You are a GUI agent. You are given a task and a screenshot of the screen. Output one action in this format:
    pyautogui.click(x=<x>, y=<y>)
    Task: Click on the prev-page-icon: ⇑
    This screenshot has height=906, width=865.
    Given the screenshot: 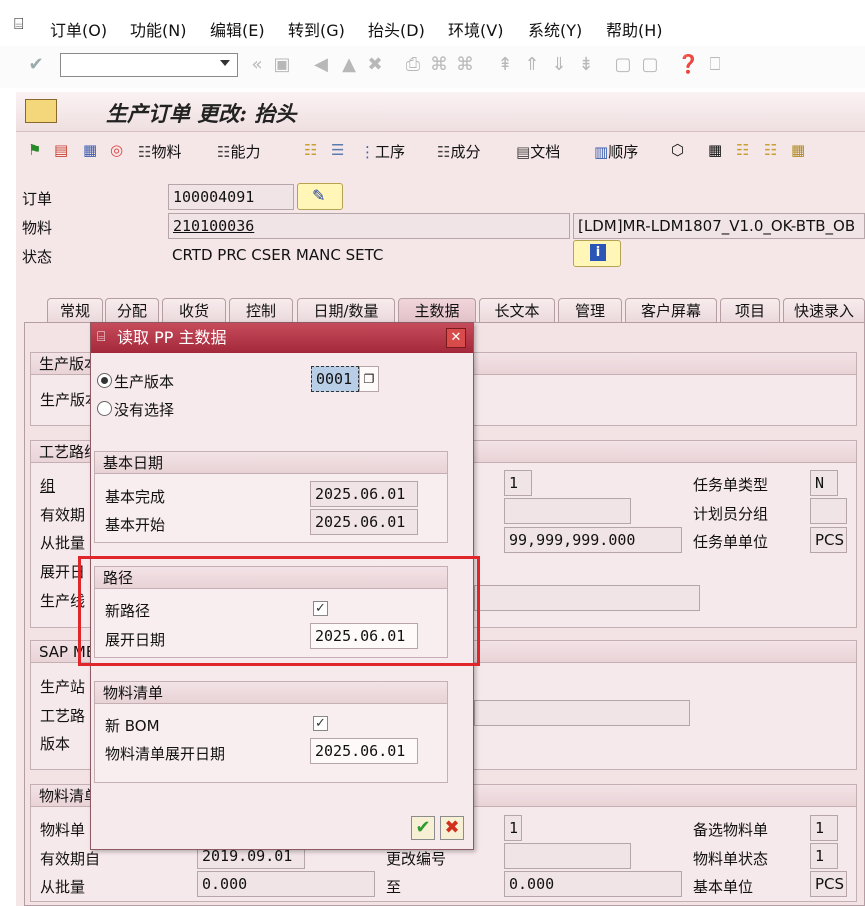 What is the action you would take?
    pyautogui.click(x=532, y=65)
    